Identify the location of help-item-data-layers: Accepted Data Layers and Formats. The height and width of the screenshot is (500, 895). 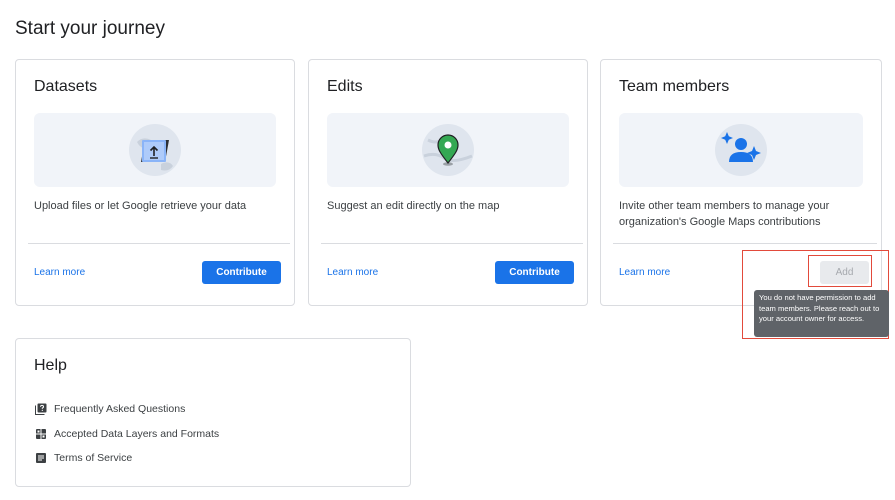
(127, 434).